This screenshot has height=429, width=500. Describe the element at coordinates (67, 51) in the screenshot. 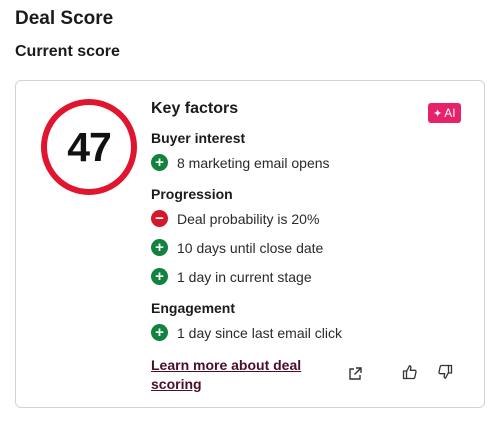

I see `section-subtitle: Current score` at that location.